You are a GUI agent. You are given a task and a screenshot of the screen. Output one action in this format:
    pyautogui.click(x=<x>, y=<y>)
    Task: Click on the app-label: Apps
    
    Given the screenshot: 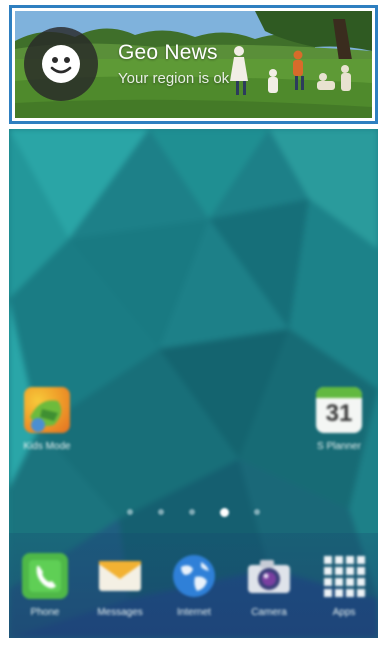 What is the action you would take?
    pyautogui.click(x=344, y=612)
    